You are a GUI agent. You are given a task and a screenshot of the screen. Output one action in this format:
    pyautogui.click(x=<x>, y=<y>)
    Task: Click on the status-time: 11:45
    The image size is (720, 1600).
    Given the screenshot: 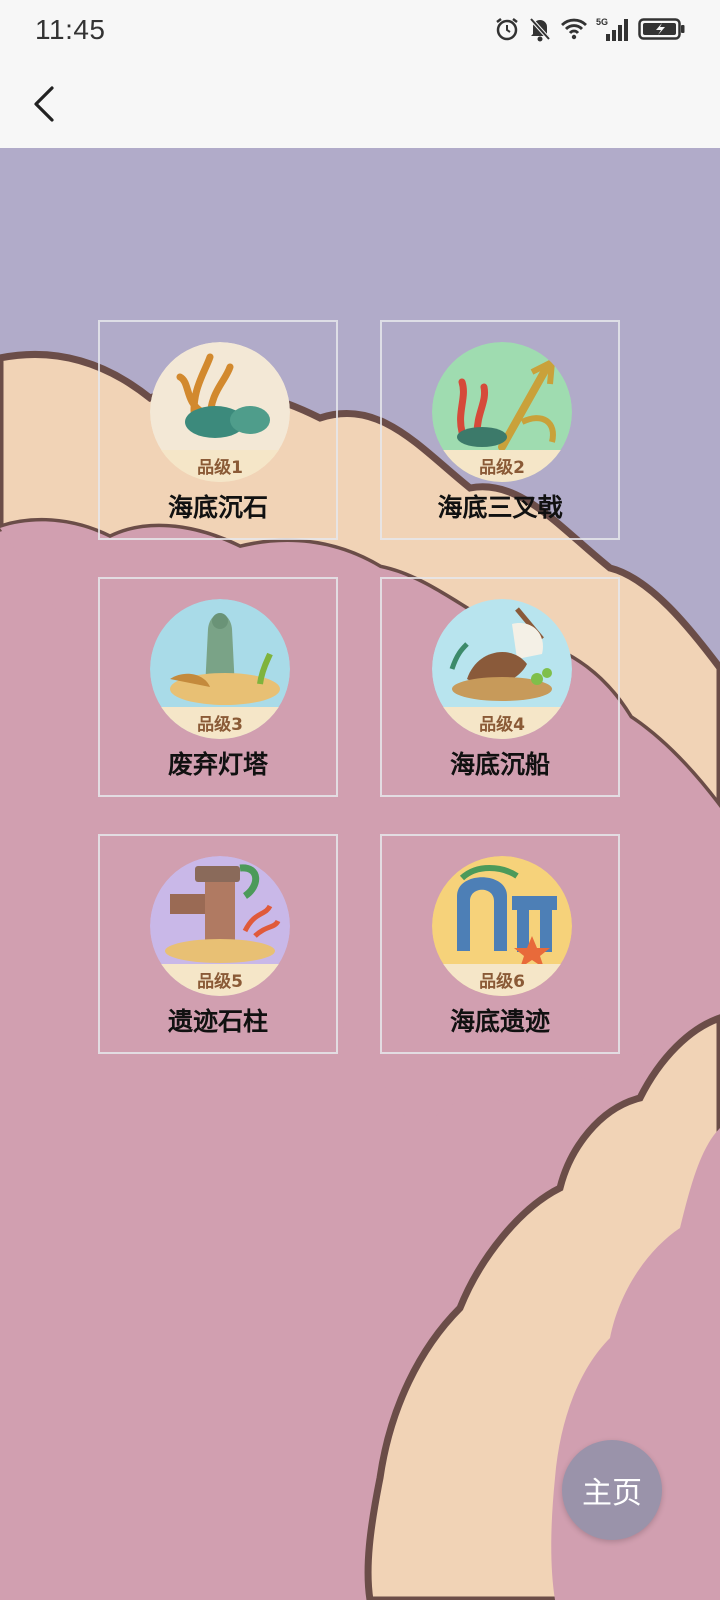 What is the action you would take?
    pyautogui.click(x=70, y=29)
    